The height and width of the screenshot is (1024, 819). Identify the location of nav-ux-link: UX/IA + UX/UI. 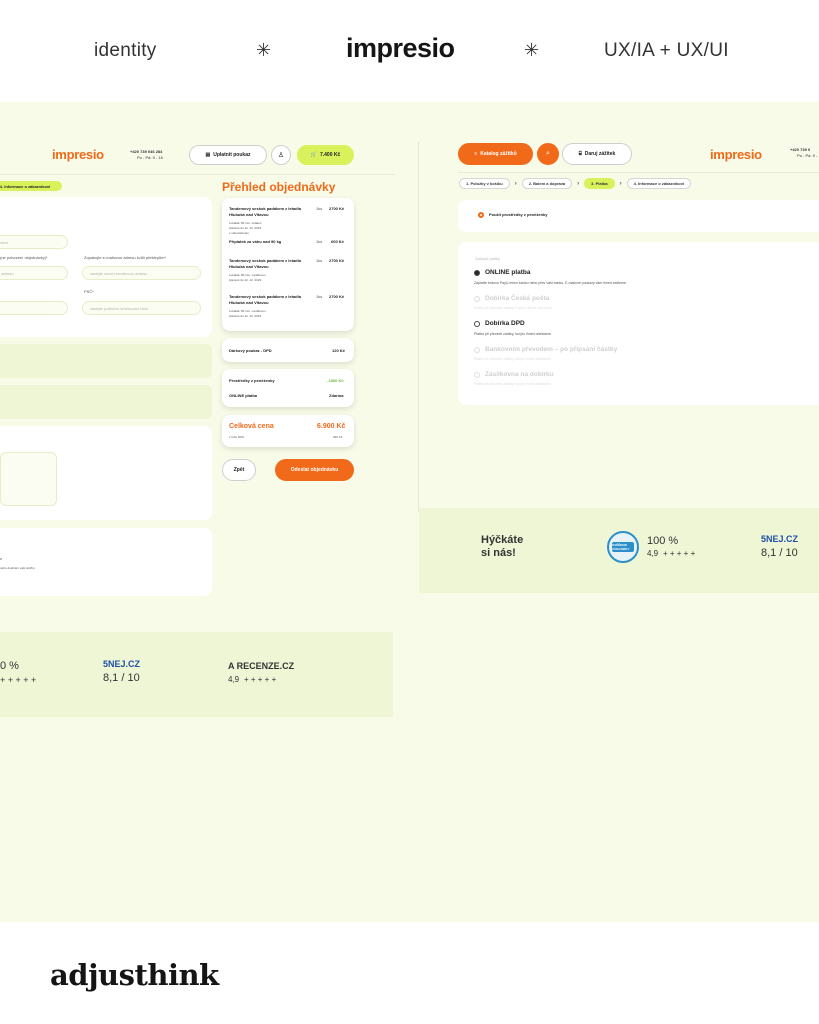
(666, 51).